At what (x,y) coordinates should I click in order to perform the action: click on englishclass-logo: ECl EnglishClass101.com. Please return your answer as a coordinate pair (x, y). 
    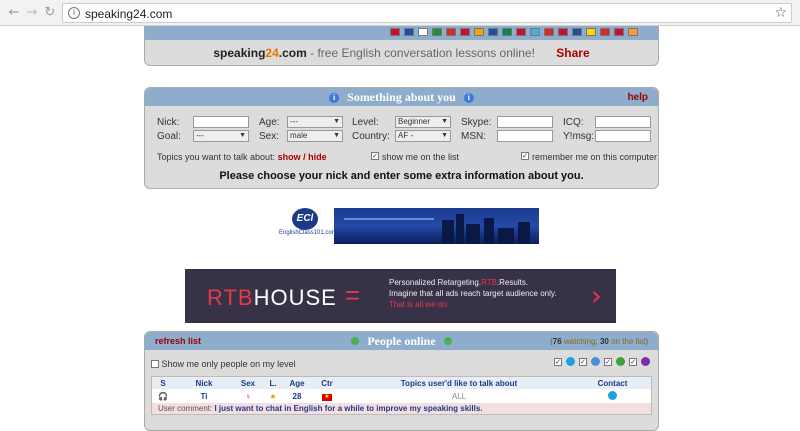
    Looking at the image, I should click on (308, 226).